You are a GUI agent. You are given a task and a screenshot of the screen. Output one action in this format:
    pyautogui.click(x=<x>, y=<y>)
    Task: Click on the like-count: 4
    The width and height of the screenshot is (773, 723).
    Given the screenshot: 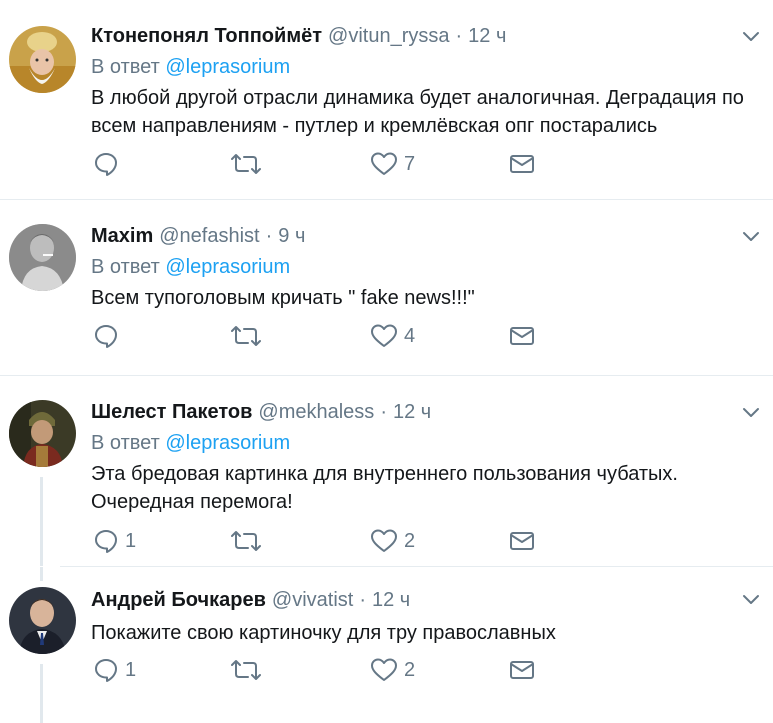 What is the action you would take?
    pyautogui.click(x=410, y=335)
    